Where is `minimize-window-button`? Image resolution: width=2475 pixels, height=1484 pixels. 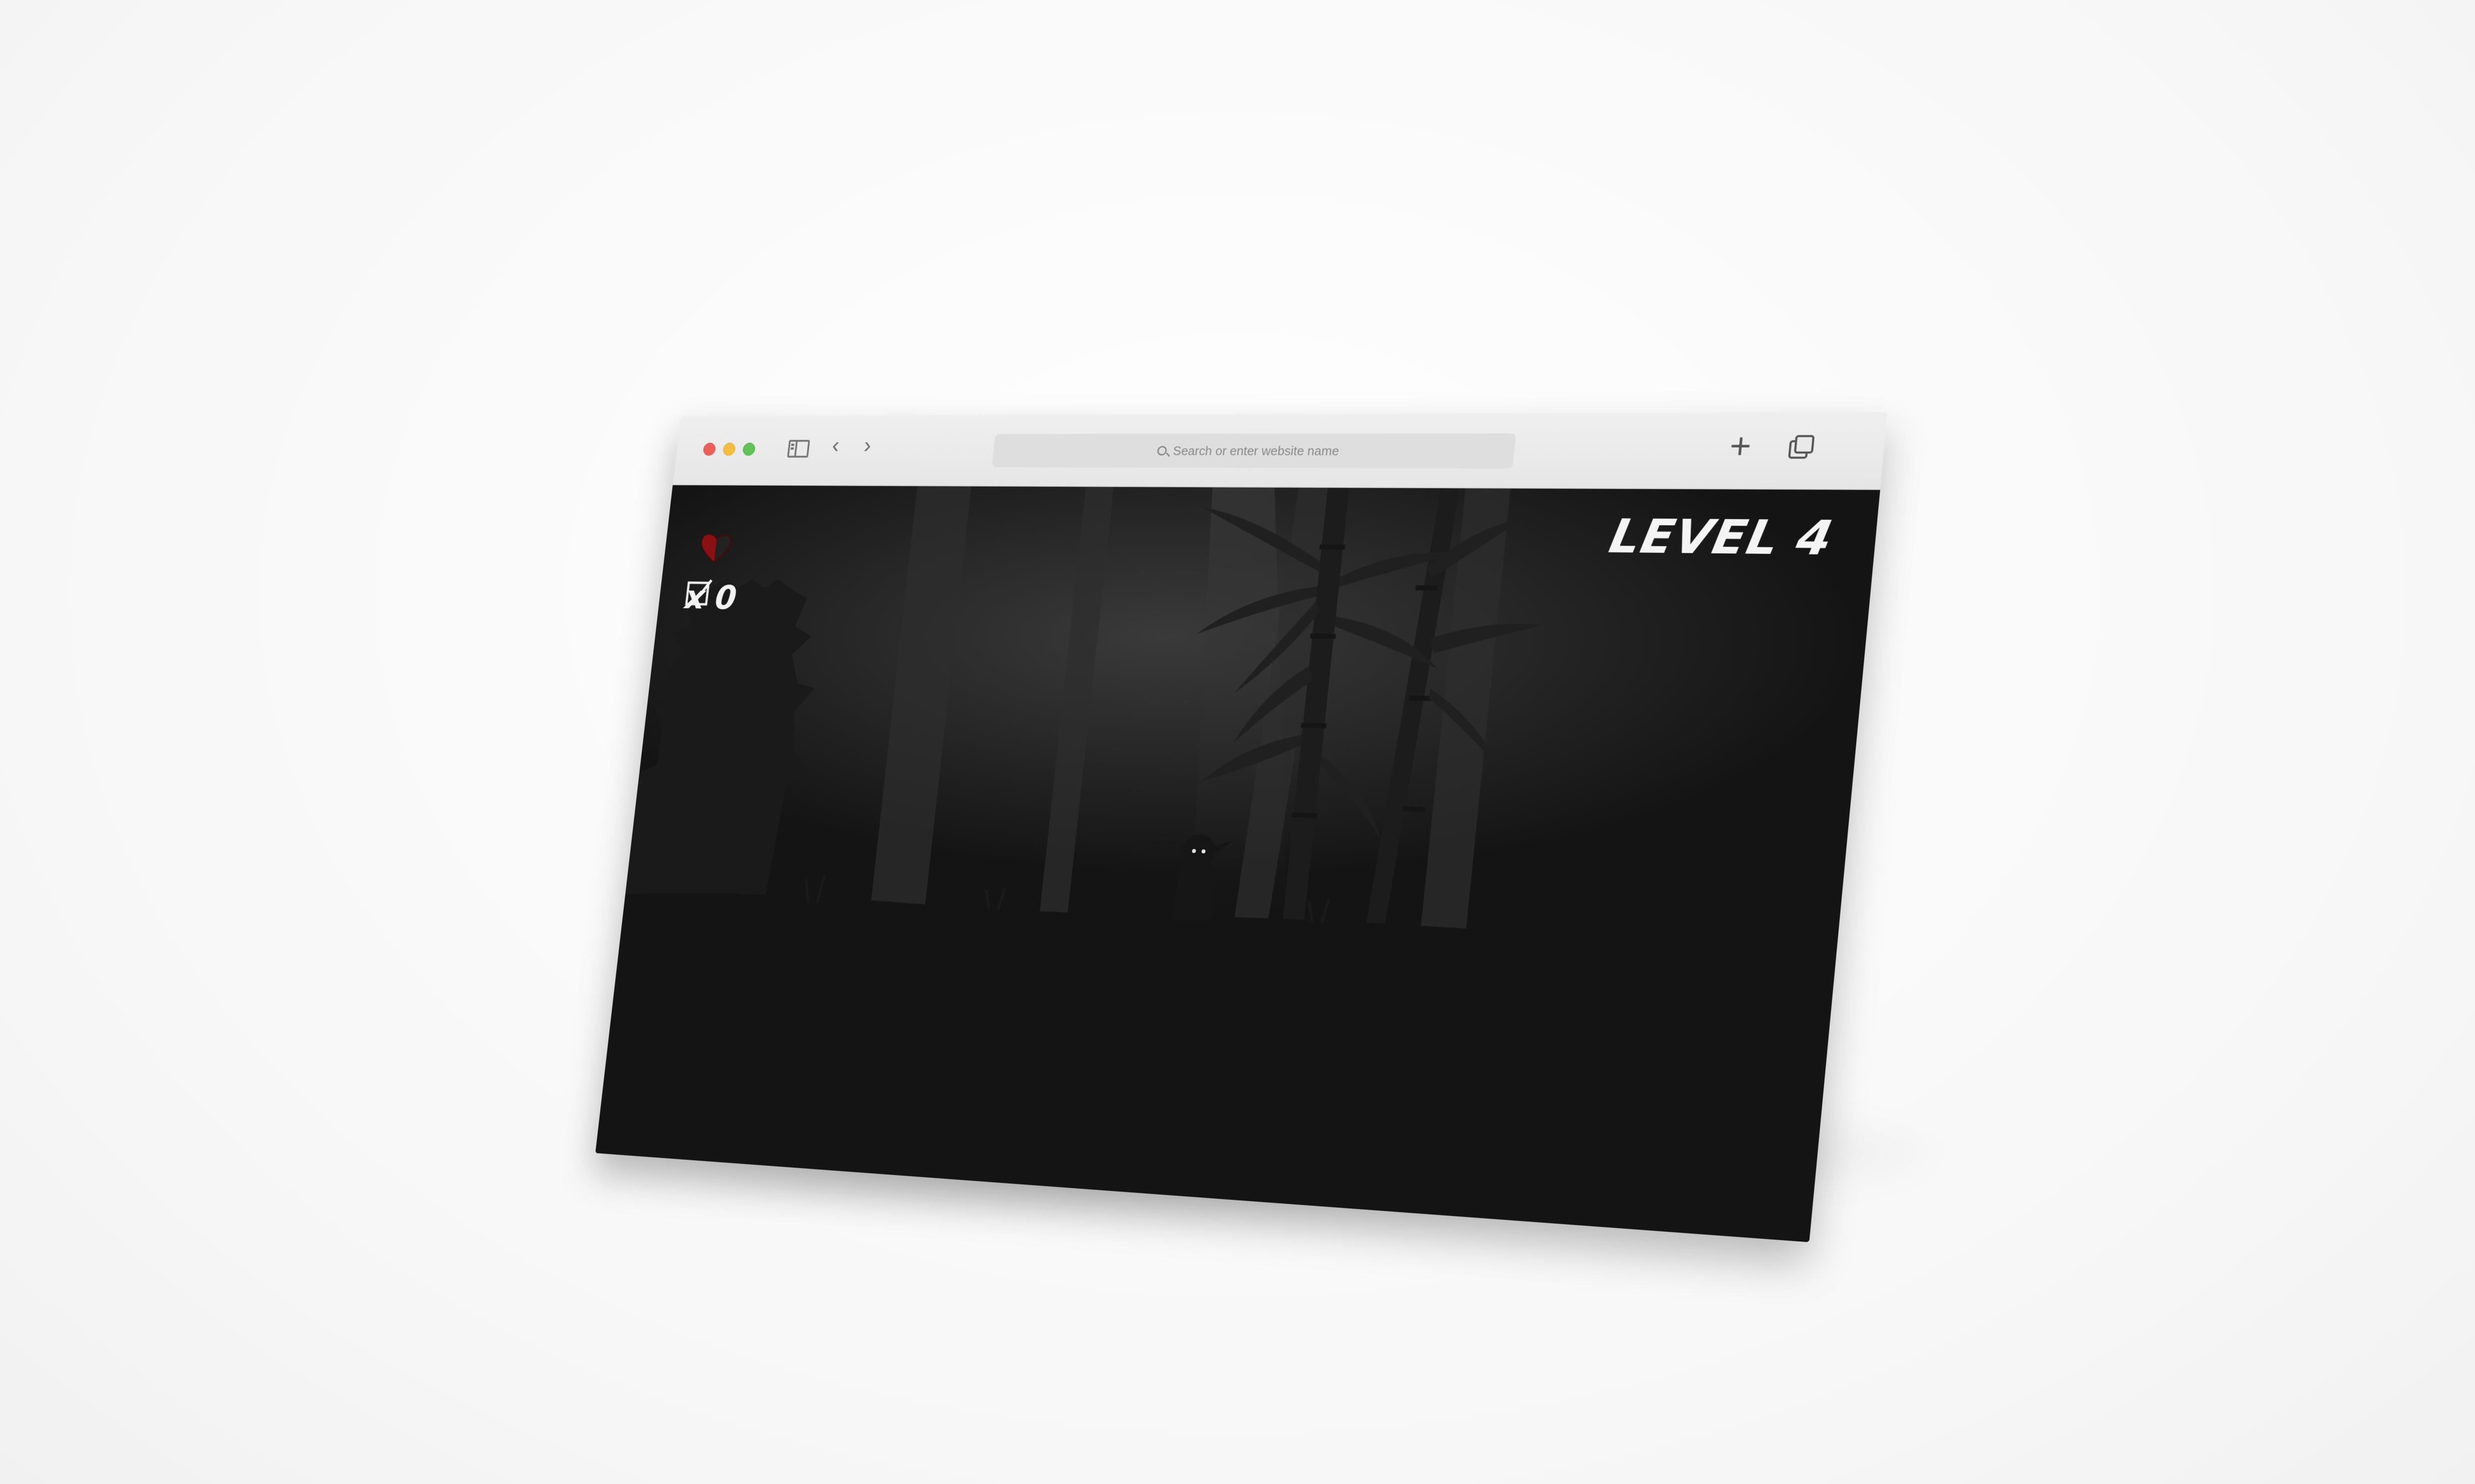
minimize-window-button is located at coordinates (729, 449).